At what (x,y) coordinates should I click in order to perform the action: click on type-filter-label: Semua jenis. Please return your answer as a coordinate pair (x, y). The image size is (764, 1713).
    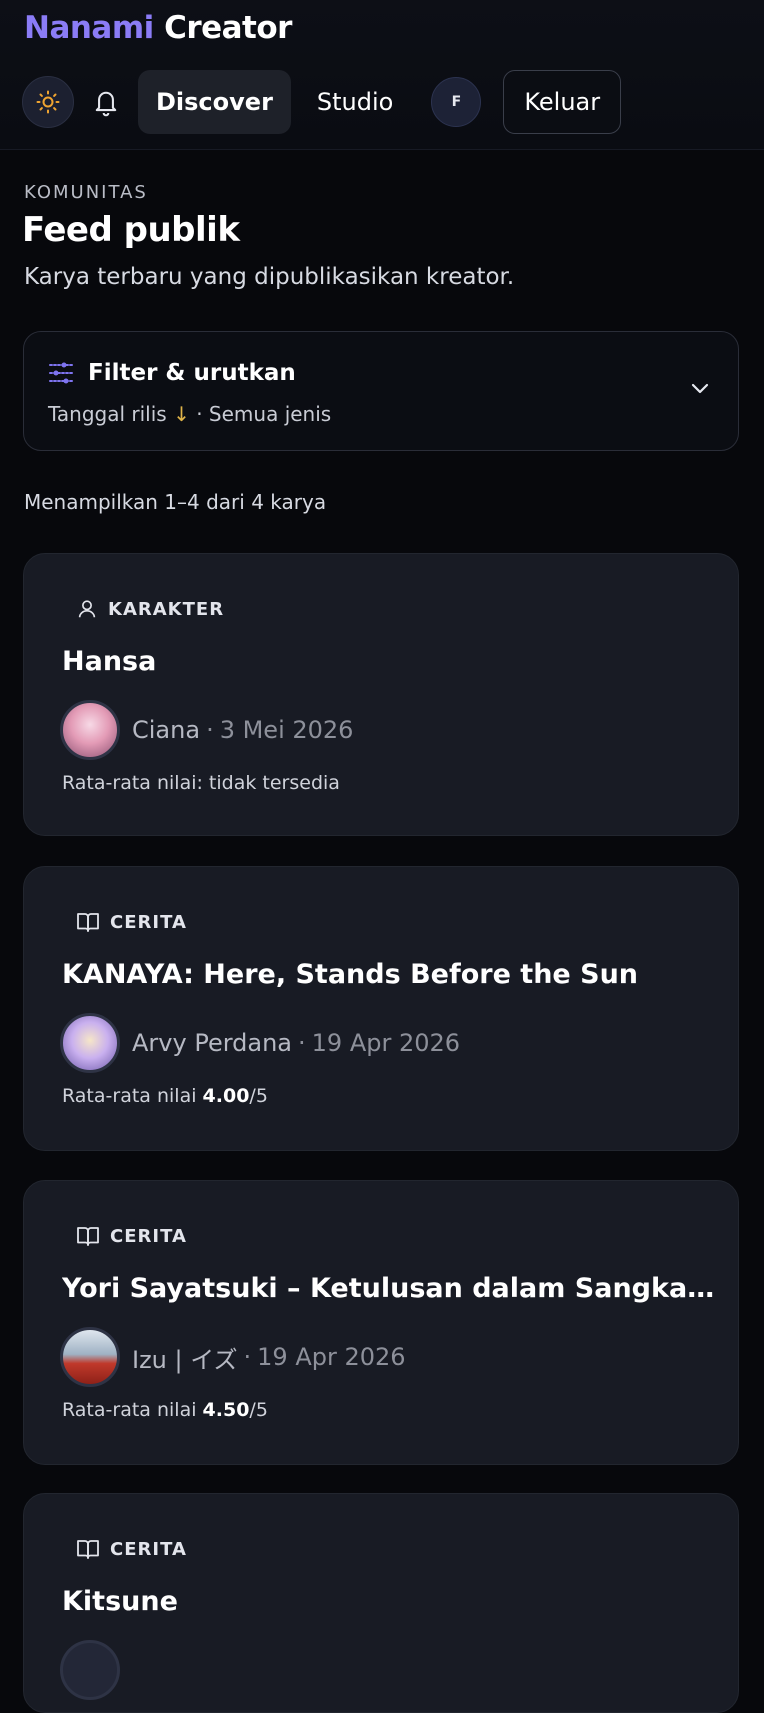
    Looking at the image, I should click on (270, 414).